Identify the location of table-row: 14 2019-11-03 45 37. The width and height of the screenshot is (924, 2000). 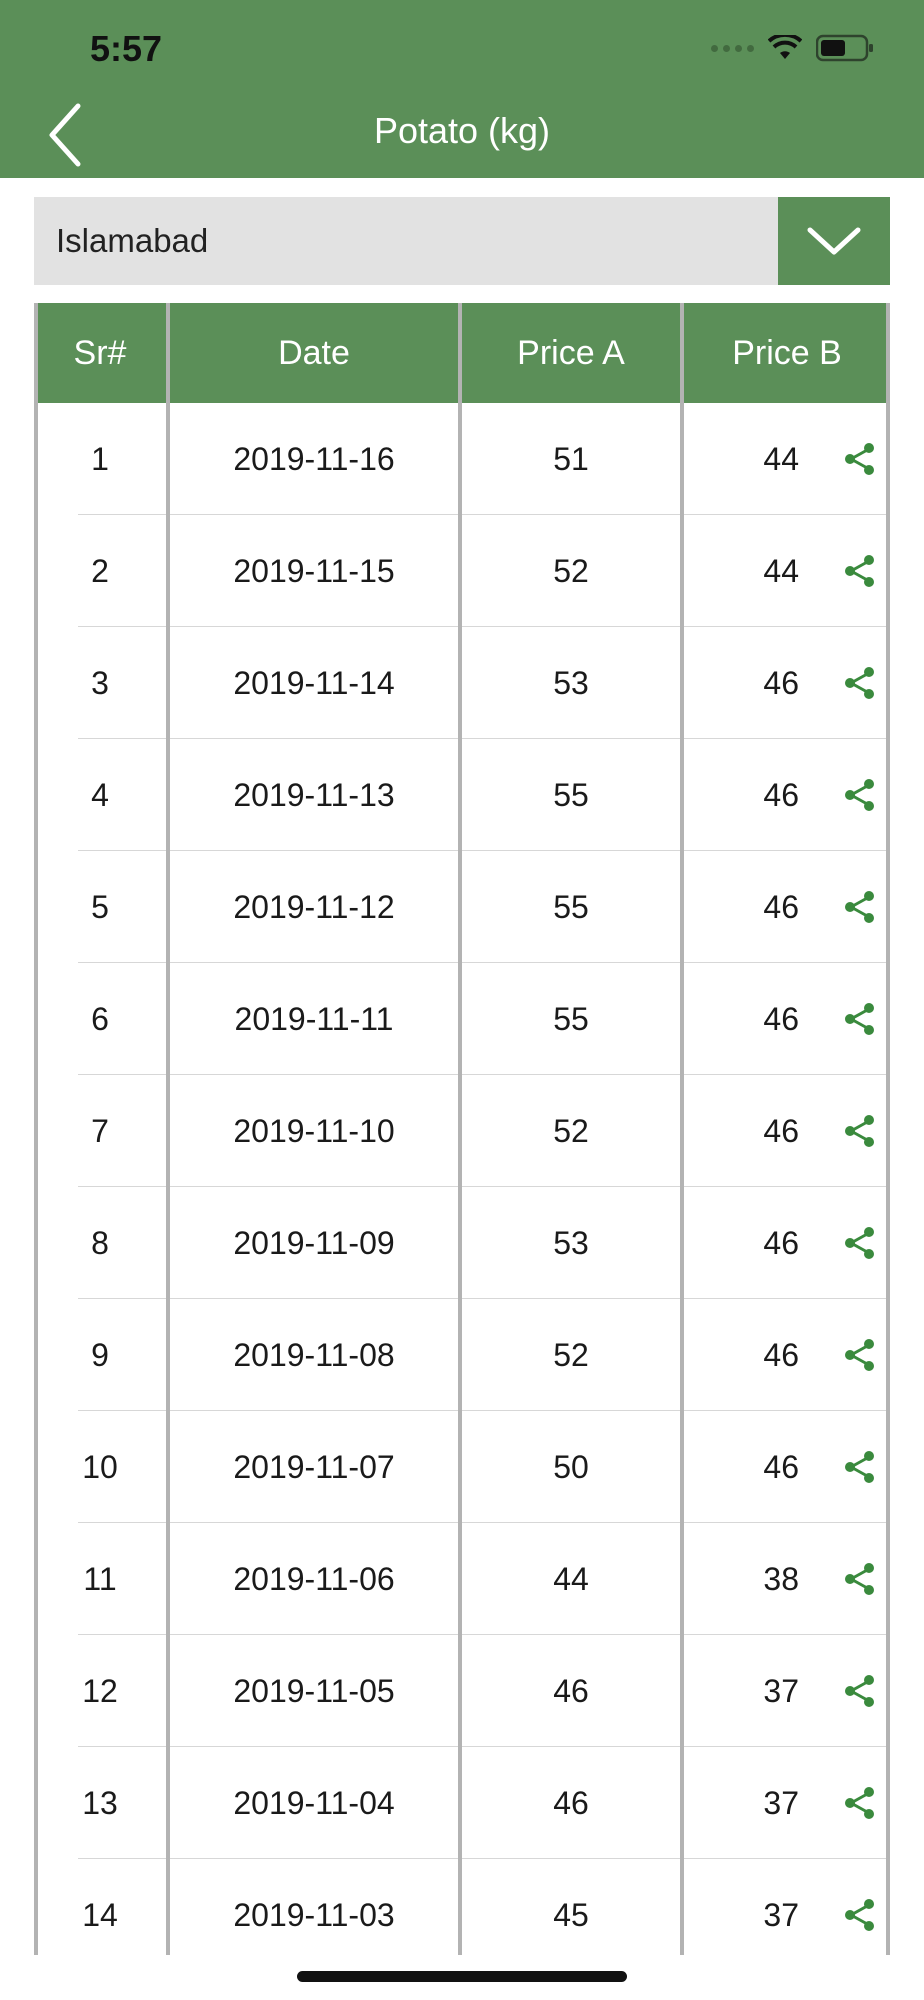
(462, 1907).